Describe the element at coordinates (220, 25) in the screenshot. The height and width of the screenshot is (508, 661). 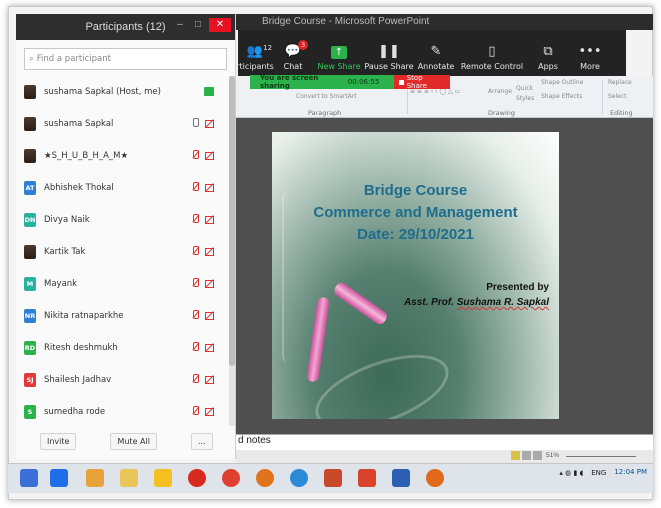
I see `close-button: ✕` at that location.